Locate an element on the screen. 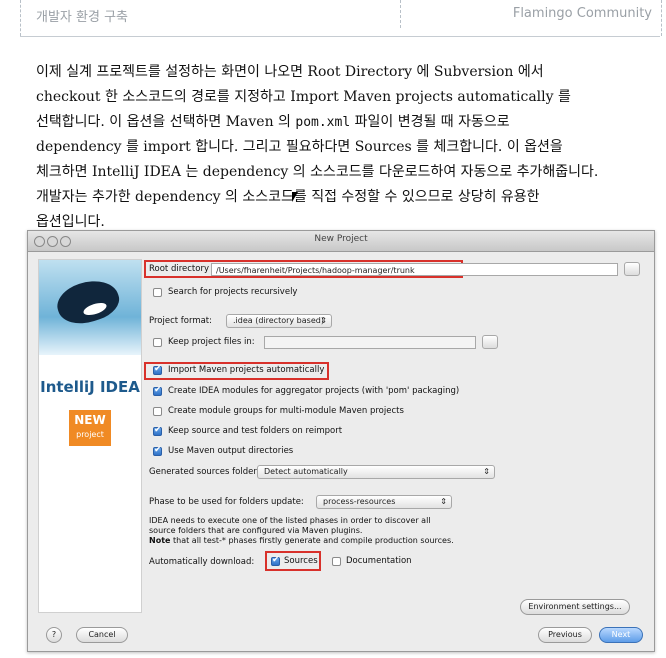 This screenshot has height=658, width=666. note-bold: Note is located at coordinates (160, 540).